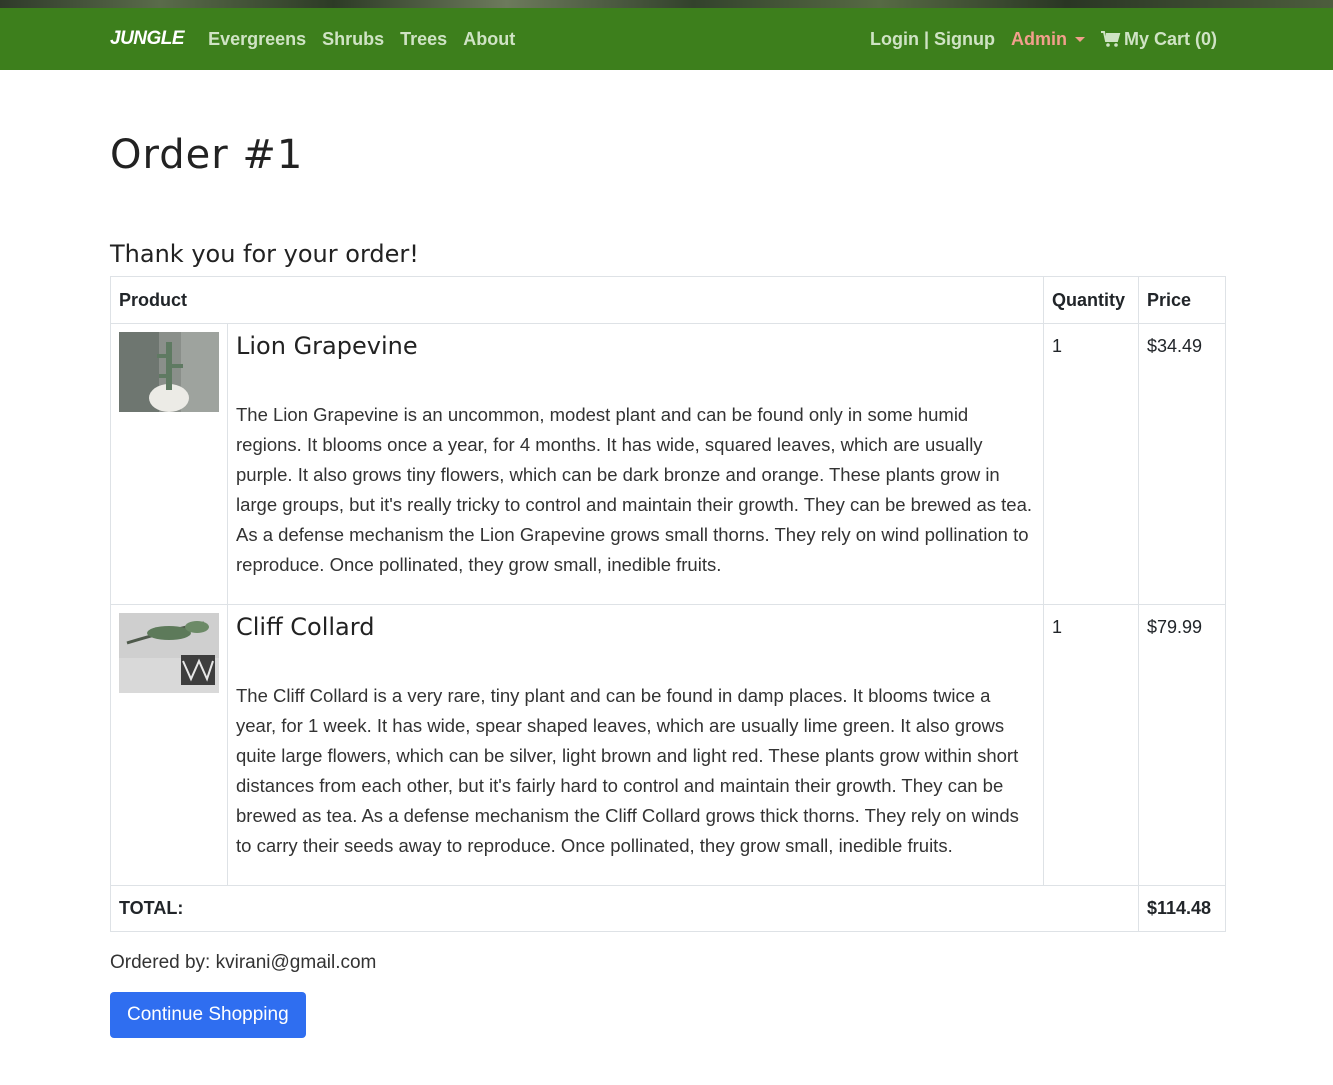 The height and width of the screenshot is (1085, 1333). What do you see at coordinates (327, 346) in the screenshot?
I see `product-name: Lion Grapevine` at bounding box center [327, 346].